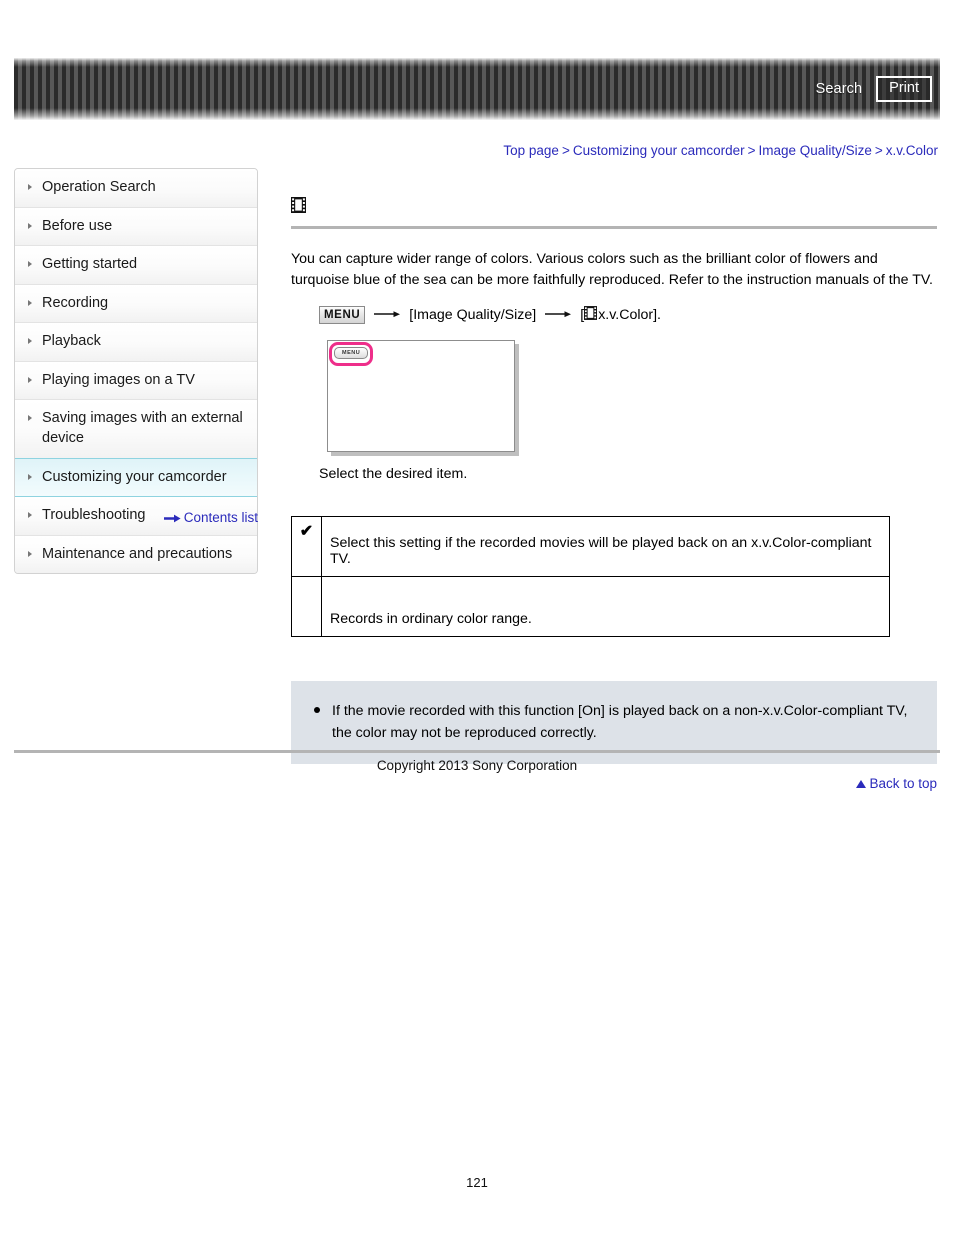 The height and width of the screenshot is (1235, 954). What do you see at coordinates (142, 428) in the screenshot?
I see `sidebar-item-label: Saving images with an external device` at bounding box center [142, 428].